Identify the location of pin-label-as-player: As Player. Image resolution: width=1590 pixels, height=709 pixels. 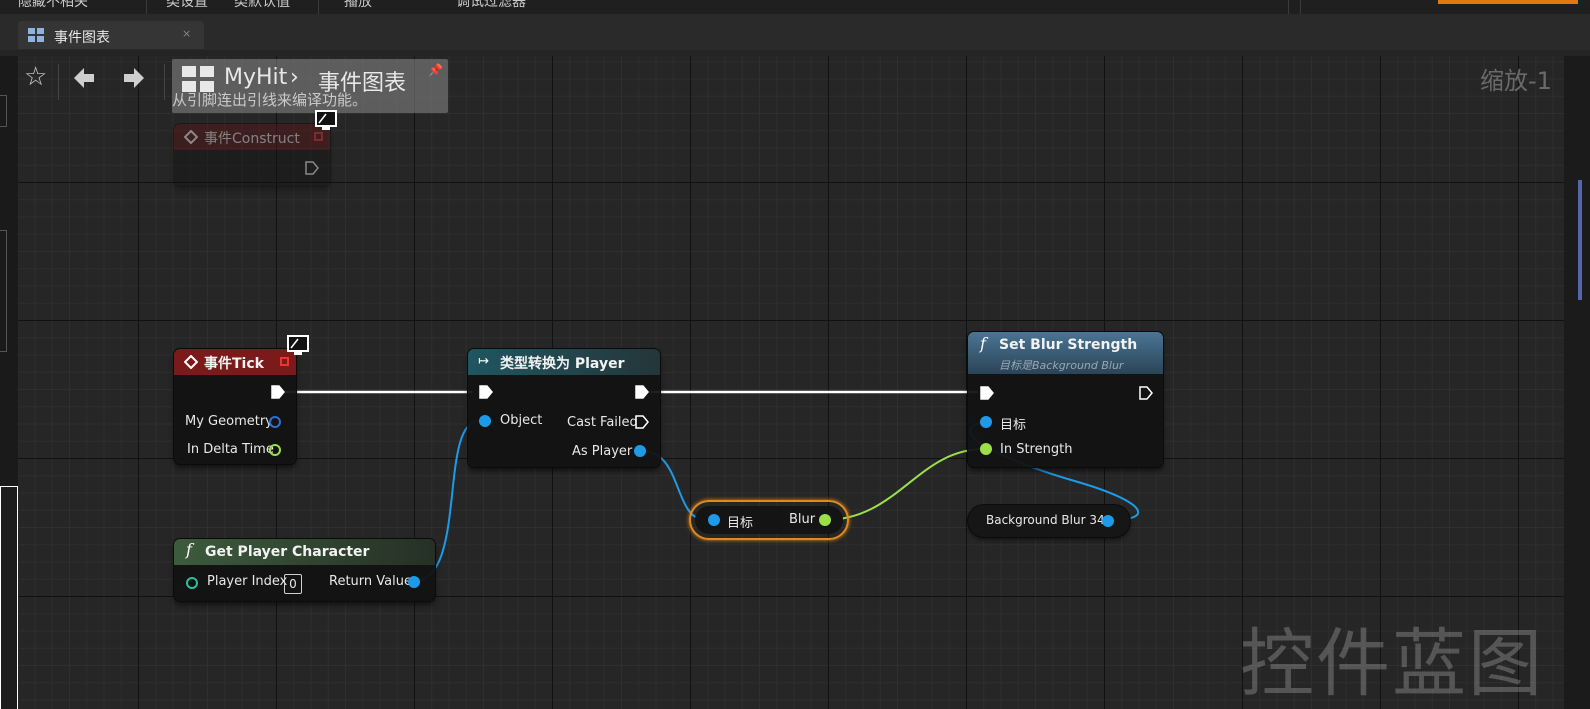
(602, 451).